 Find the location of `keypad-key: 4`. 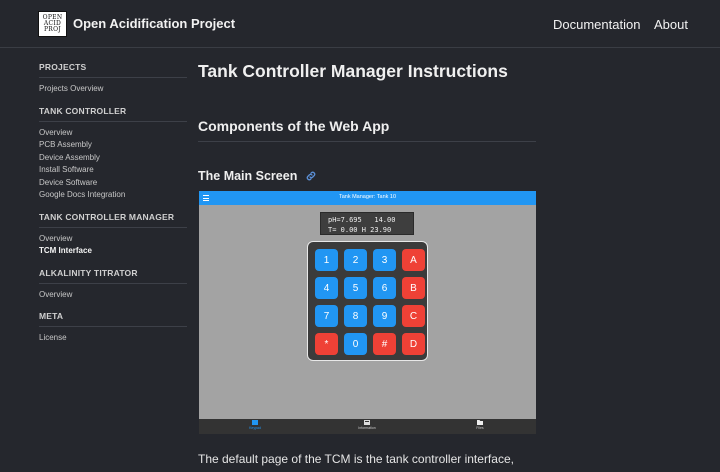

keypad-key: 4 is located at coordinates (326, 288).